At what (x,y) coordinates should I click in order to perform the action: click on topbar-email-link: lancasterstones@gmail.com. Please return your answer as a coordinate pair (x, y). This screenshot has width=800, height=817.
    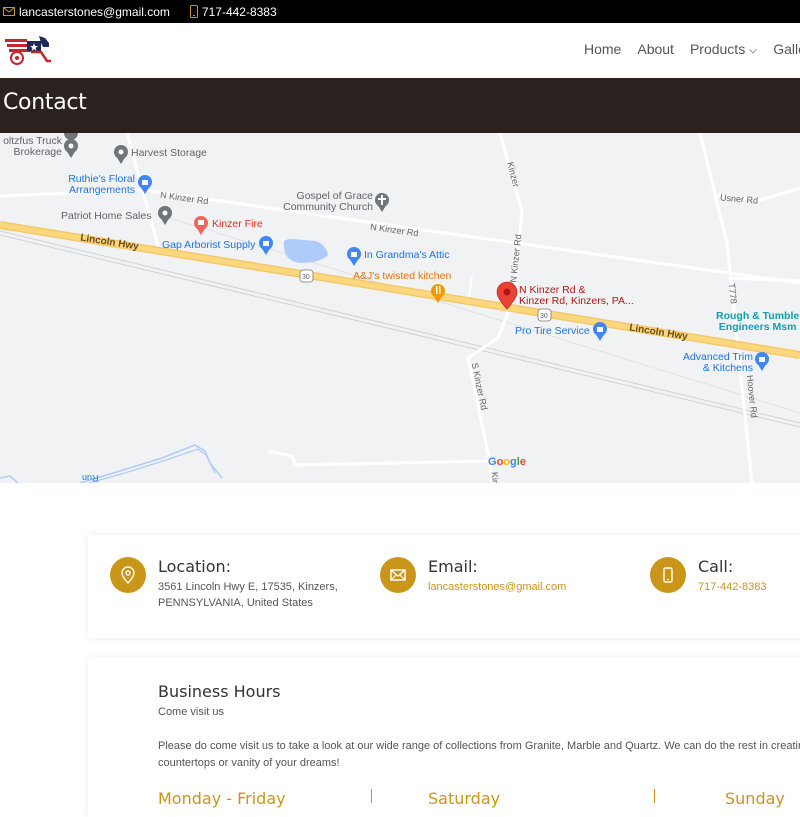
    Looking at the image, I should click on (86, 12).